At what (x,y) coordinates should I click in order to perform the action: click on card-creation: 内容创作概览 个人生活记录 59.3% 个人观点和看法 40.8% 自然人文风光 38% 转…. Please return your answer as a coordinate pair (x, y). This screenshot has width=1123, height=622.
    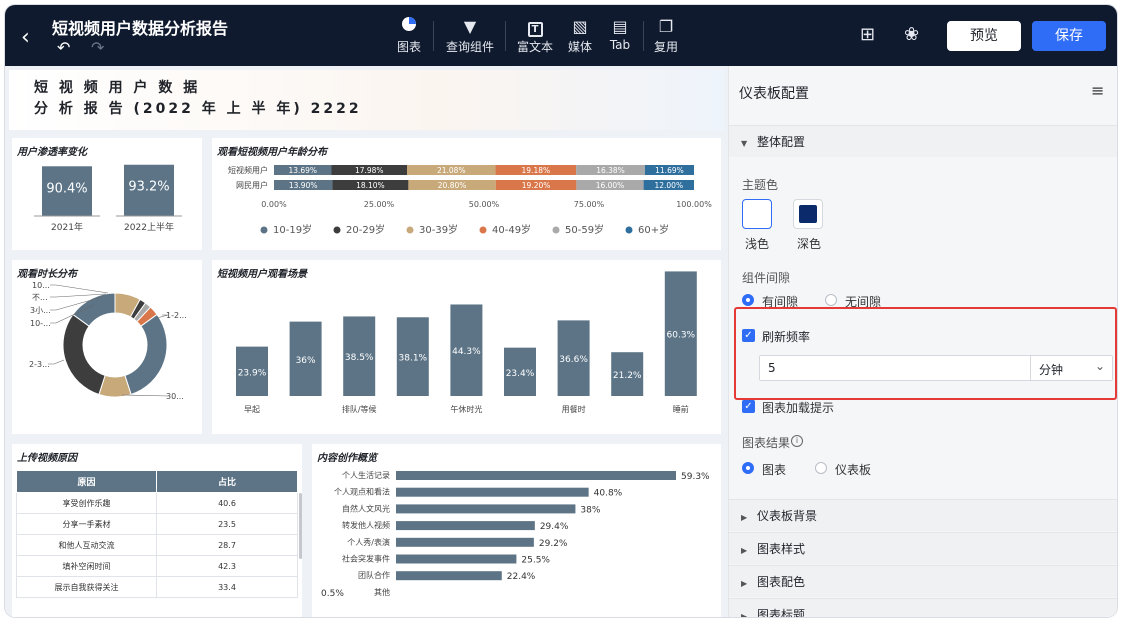
    Looking at the image, I should click on (516, 530).